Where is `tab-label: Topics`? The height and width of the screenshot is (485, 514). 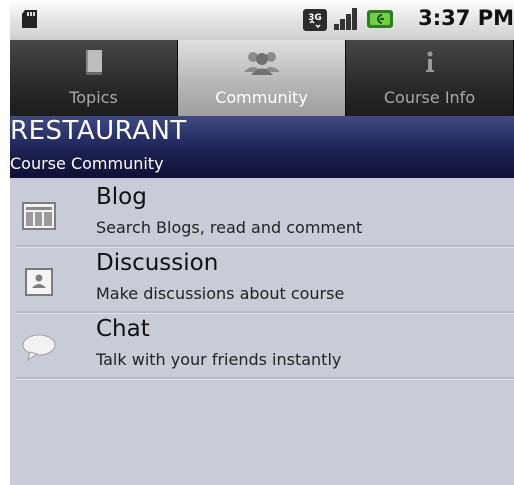 tab-label: Topics is located at coordinates (93, 97).